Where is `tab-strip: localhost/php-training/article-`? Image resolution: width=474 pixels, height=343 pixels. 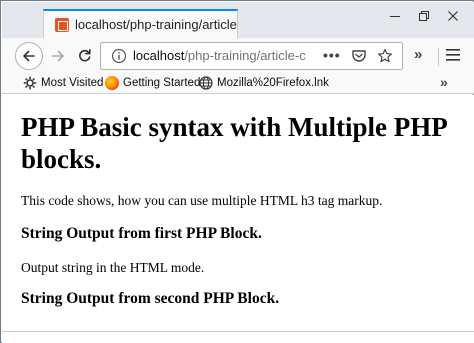
tab-strip: localhost/php-training/article- is located at coordinates (238, 20).